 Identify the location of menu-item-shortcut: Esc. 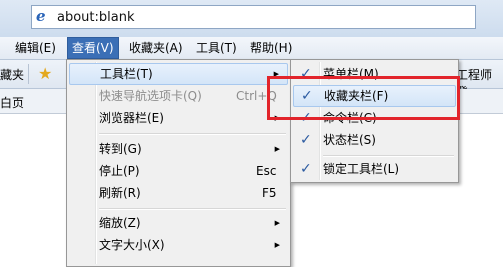
(266, 171).